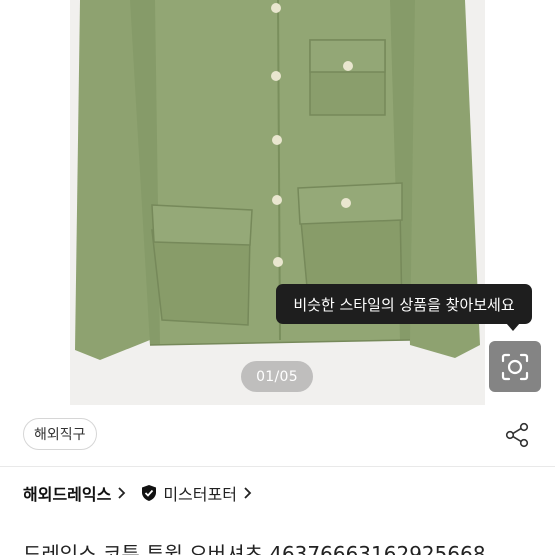  I want to click on seller-name-link: 미스터포터, so click(200, 493).